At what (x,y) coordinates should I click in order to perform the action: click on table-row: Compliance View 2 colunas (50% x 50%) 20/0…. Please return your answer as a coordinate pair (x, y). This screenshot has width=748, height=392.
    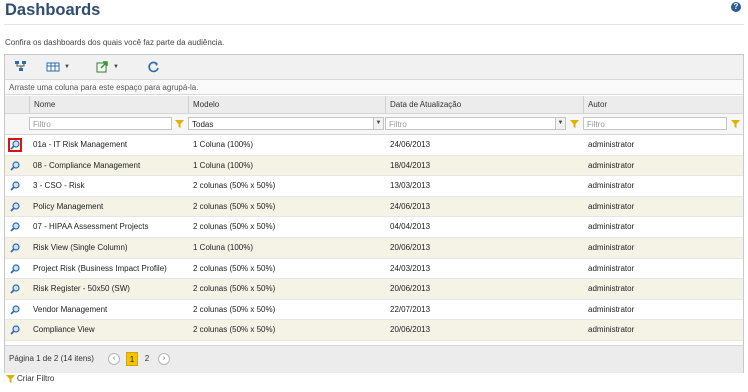
    Looking at the image, I should click on (374, 330).